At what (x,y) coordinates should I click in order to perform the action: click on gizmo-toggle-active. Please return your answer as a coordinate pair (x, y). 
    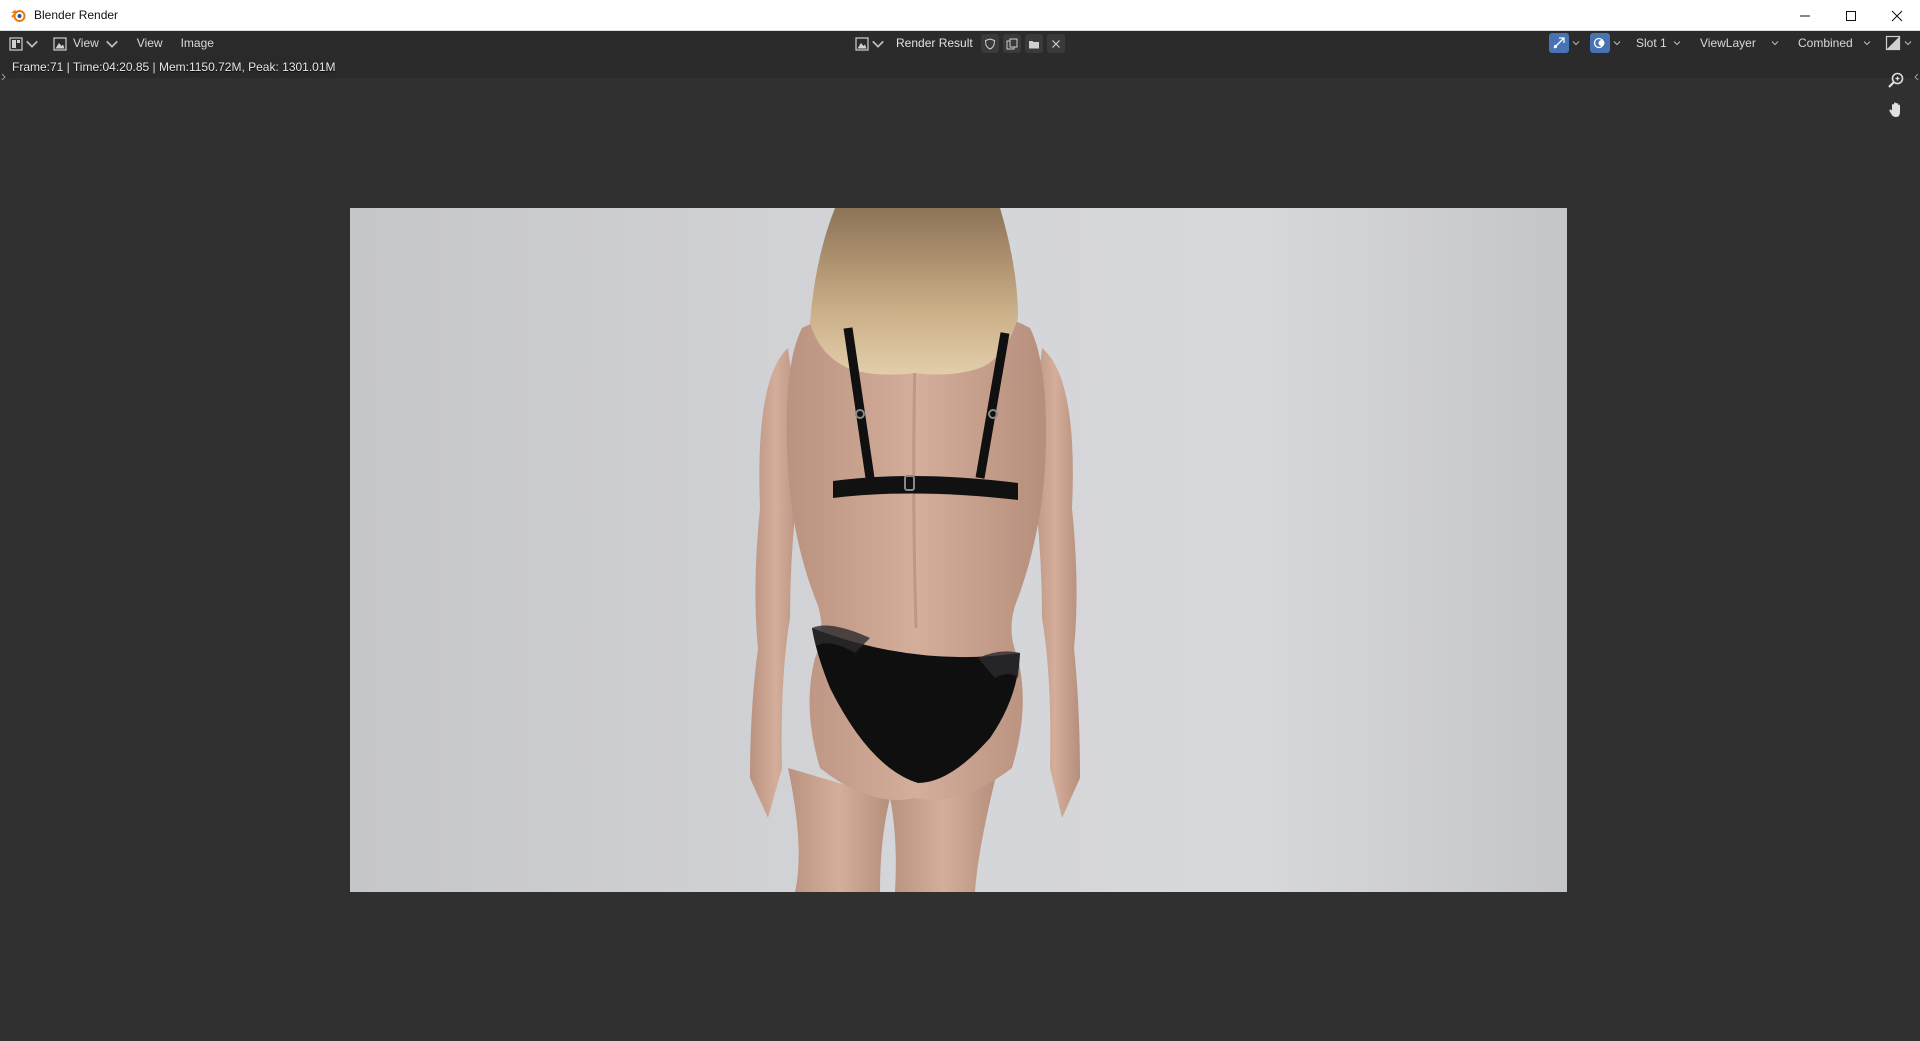
    Looking at the image, I should click on (1559, 43).